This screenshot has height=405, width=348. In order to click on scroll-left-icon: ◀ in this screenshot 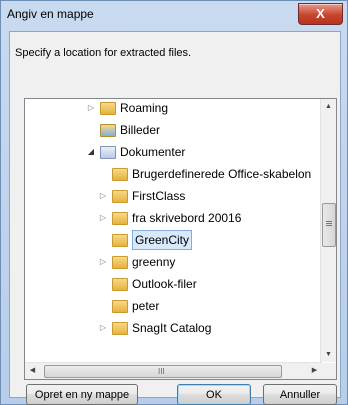, I will do `click(32, 371)`.